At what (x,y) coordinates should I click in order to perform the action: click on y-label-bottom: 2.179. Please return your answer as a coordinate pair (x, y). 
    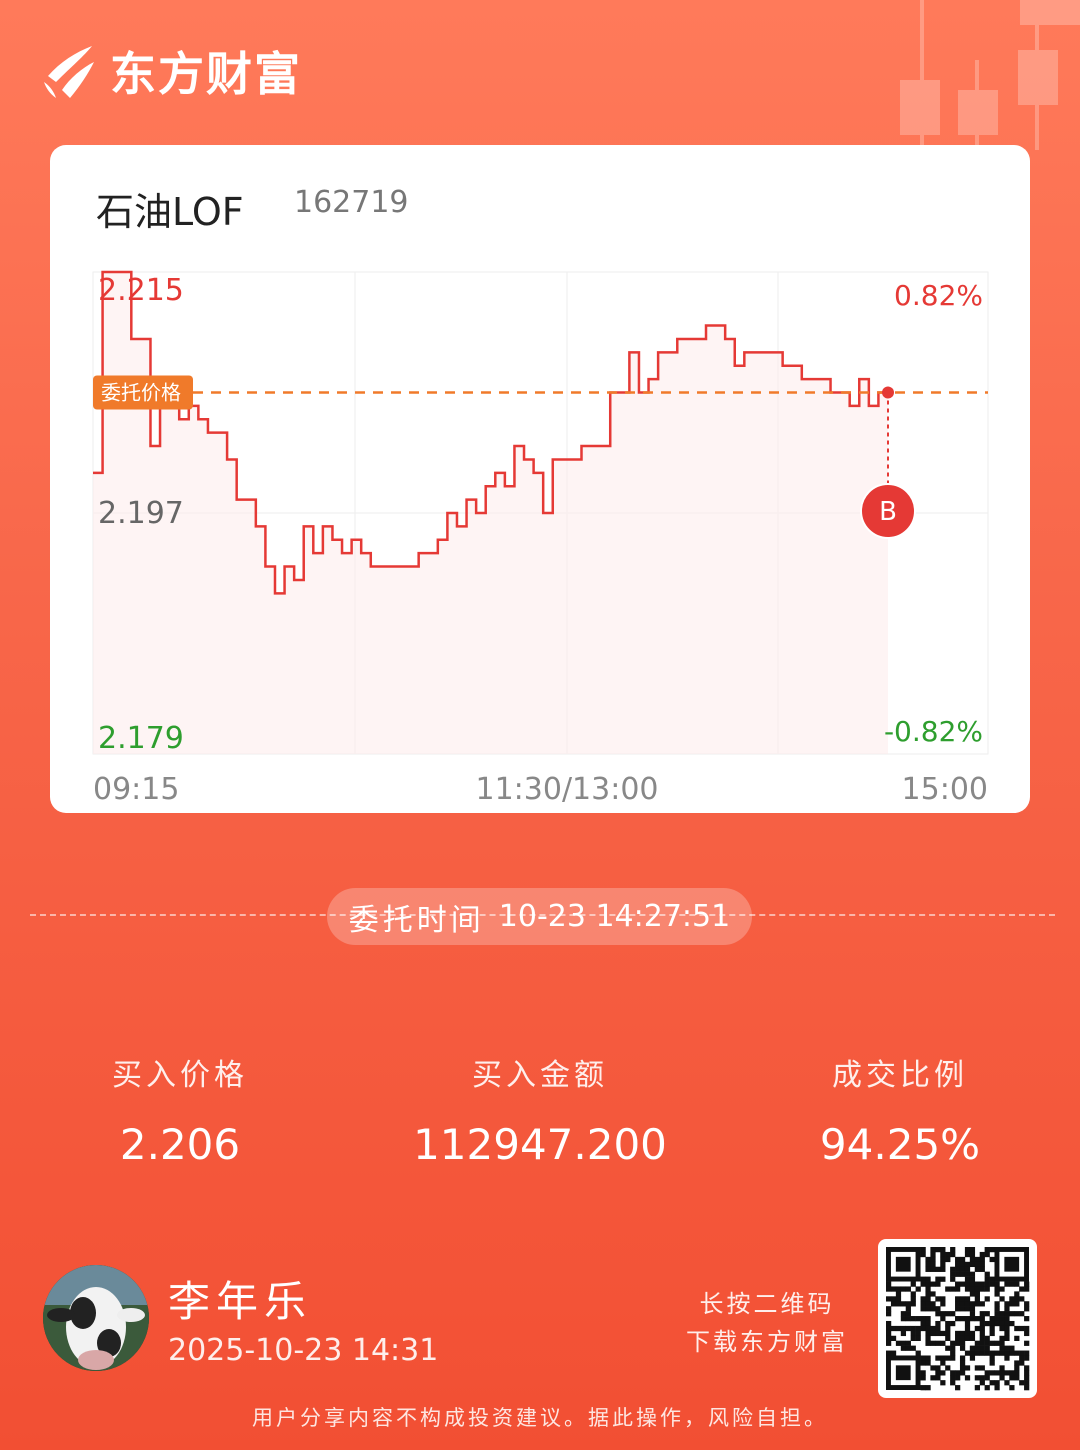
    Looking at the image, I should click on (141, 738).